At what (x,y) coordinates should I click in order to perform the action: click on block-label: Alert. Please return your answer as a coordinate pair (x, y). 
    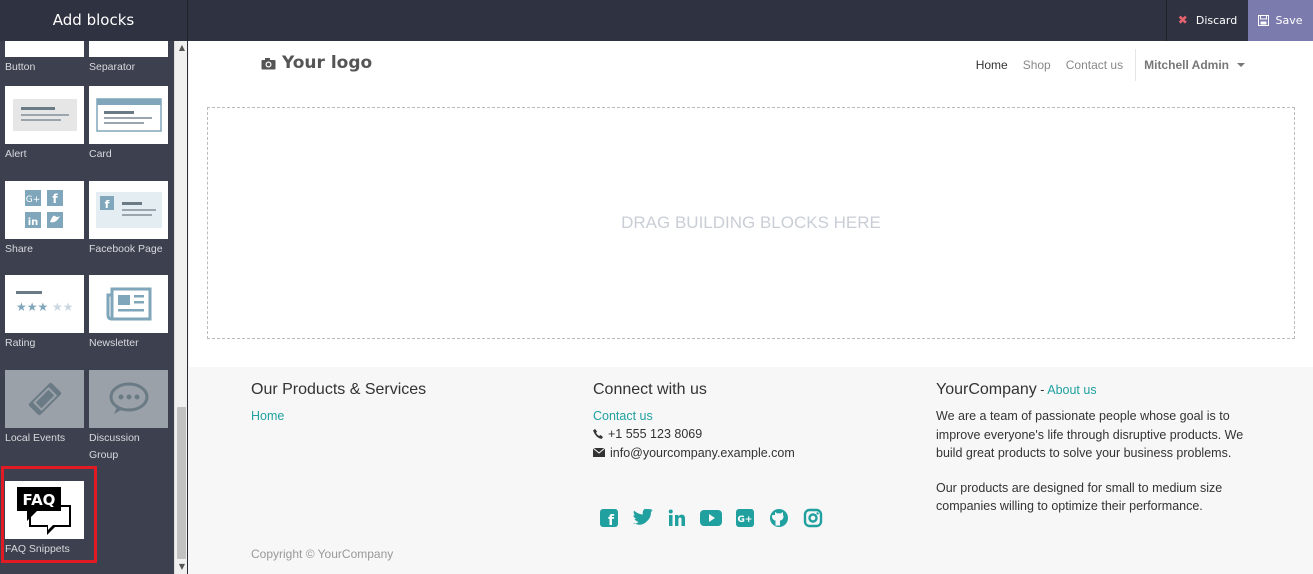
    Looking at the image, I should click on (16, 154).